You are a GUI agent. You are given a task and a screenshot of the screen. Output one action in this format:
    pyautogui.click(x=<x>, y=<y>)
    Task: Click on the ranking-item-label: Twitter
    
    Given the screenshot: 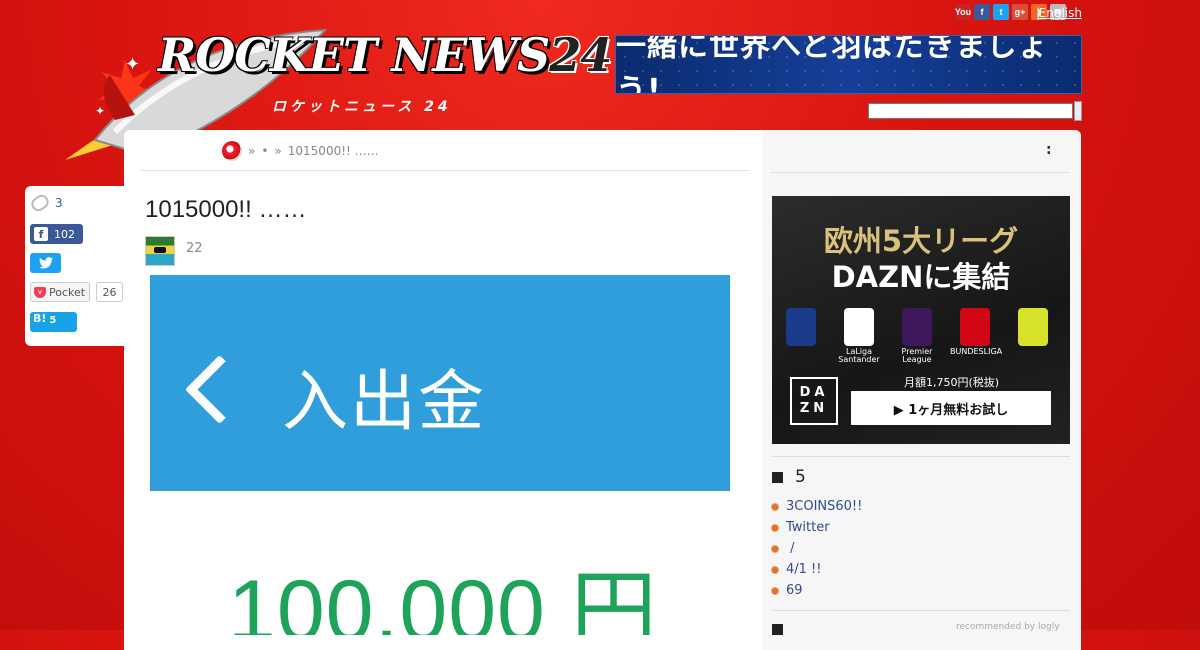 What is the action you would take?
    pyautogui.click(x=808, y=527)
    